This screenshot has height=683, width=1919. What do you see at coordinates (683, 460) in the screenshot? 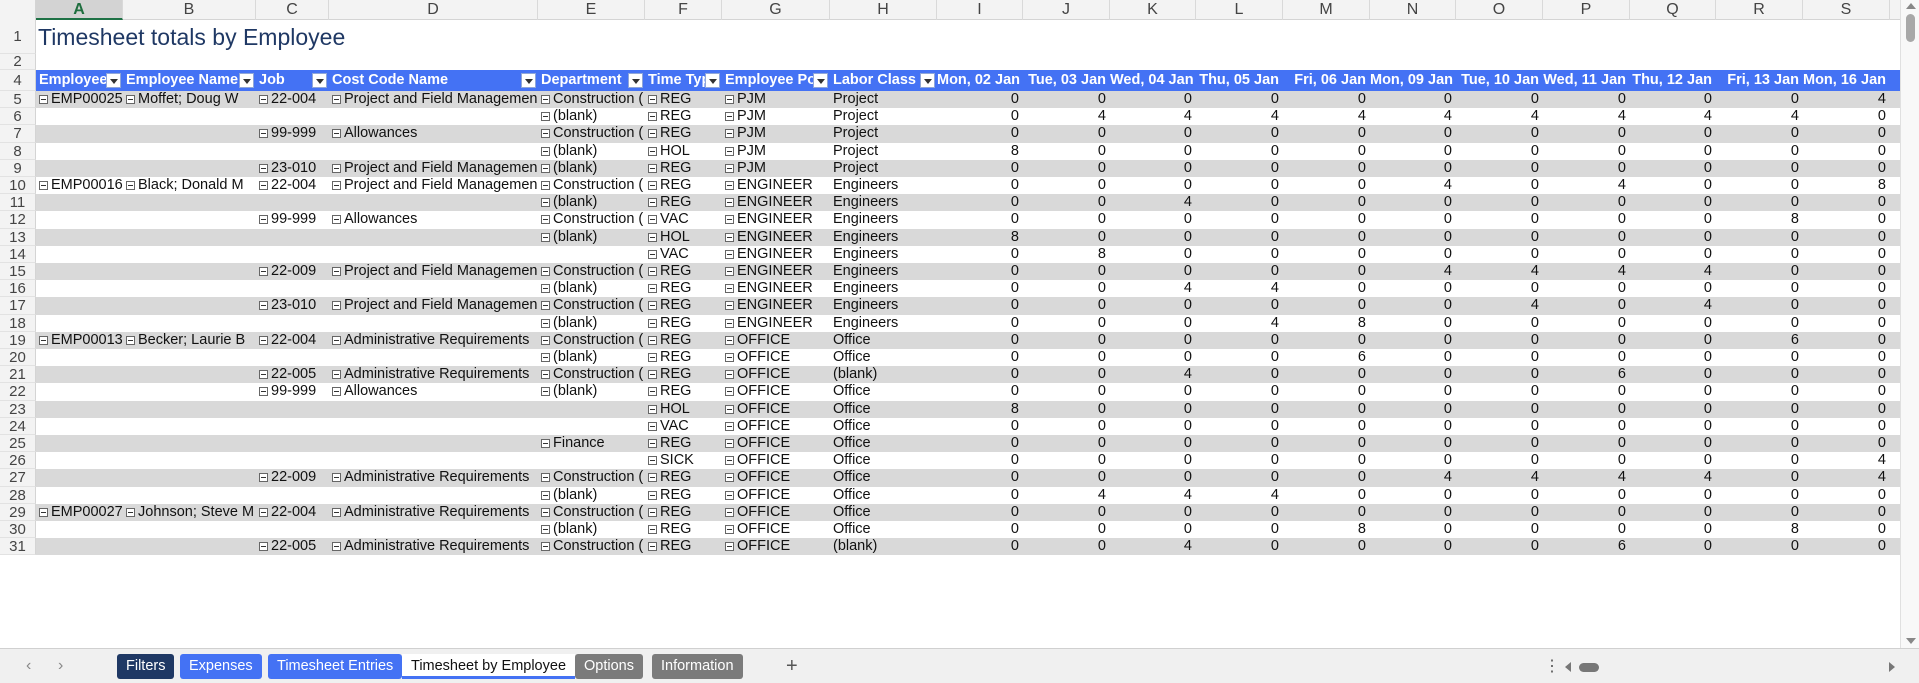
I see `table-cell: SICK` at bounding box center [683, 460].